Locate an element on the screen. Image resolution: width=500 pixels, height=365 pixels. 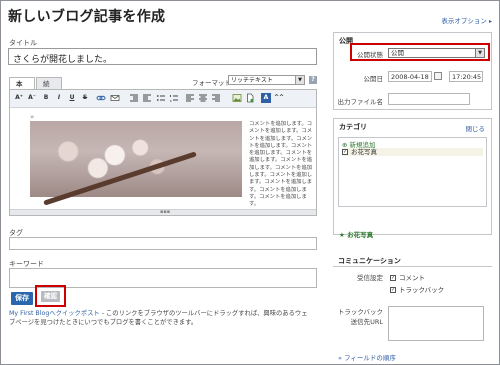
editor-toolbar: A⁺ A⁻ B I U S A ^^ is located at coordinates (163, 99).